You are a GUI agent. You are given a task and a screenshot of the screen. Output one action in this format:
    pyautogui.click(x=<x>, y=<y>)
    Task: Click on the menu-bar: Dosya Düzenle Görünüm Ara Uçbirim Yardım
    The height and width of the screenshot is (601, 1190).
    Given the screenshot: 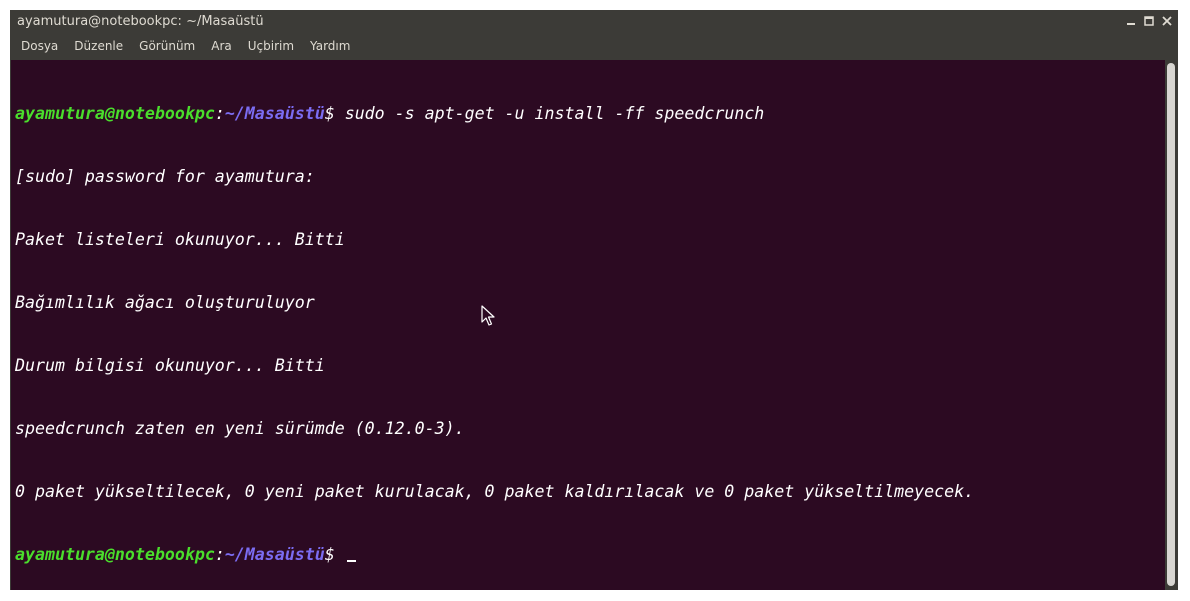 What is the action you would take?
    pyautogui.click(x=594, y=46)
    